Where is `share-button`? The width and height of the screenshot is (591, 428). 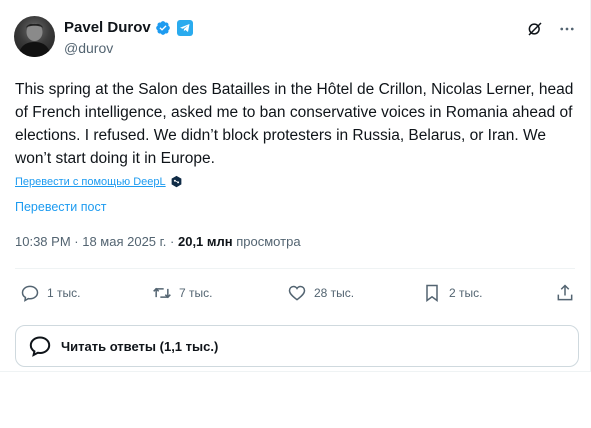
share-button is located at coordinates (565, 293).